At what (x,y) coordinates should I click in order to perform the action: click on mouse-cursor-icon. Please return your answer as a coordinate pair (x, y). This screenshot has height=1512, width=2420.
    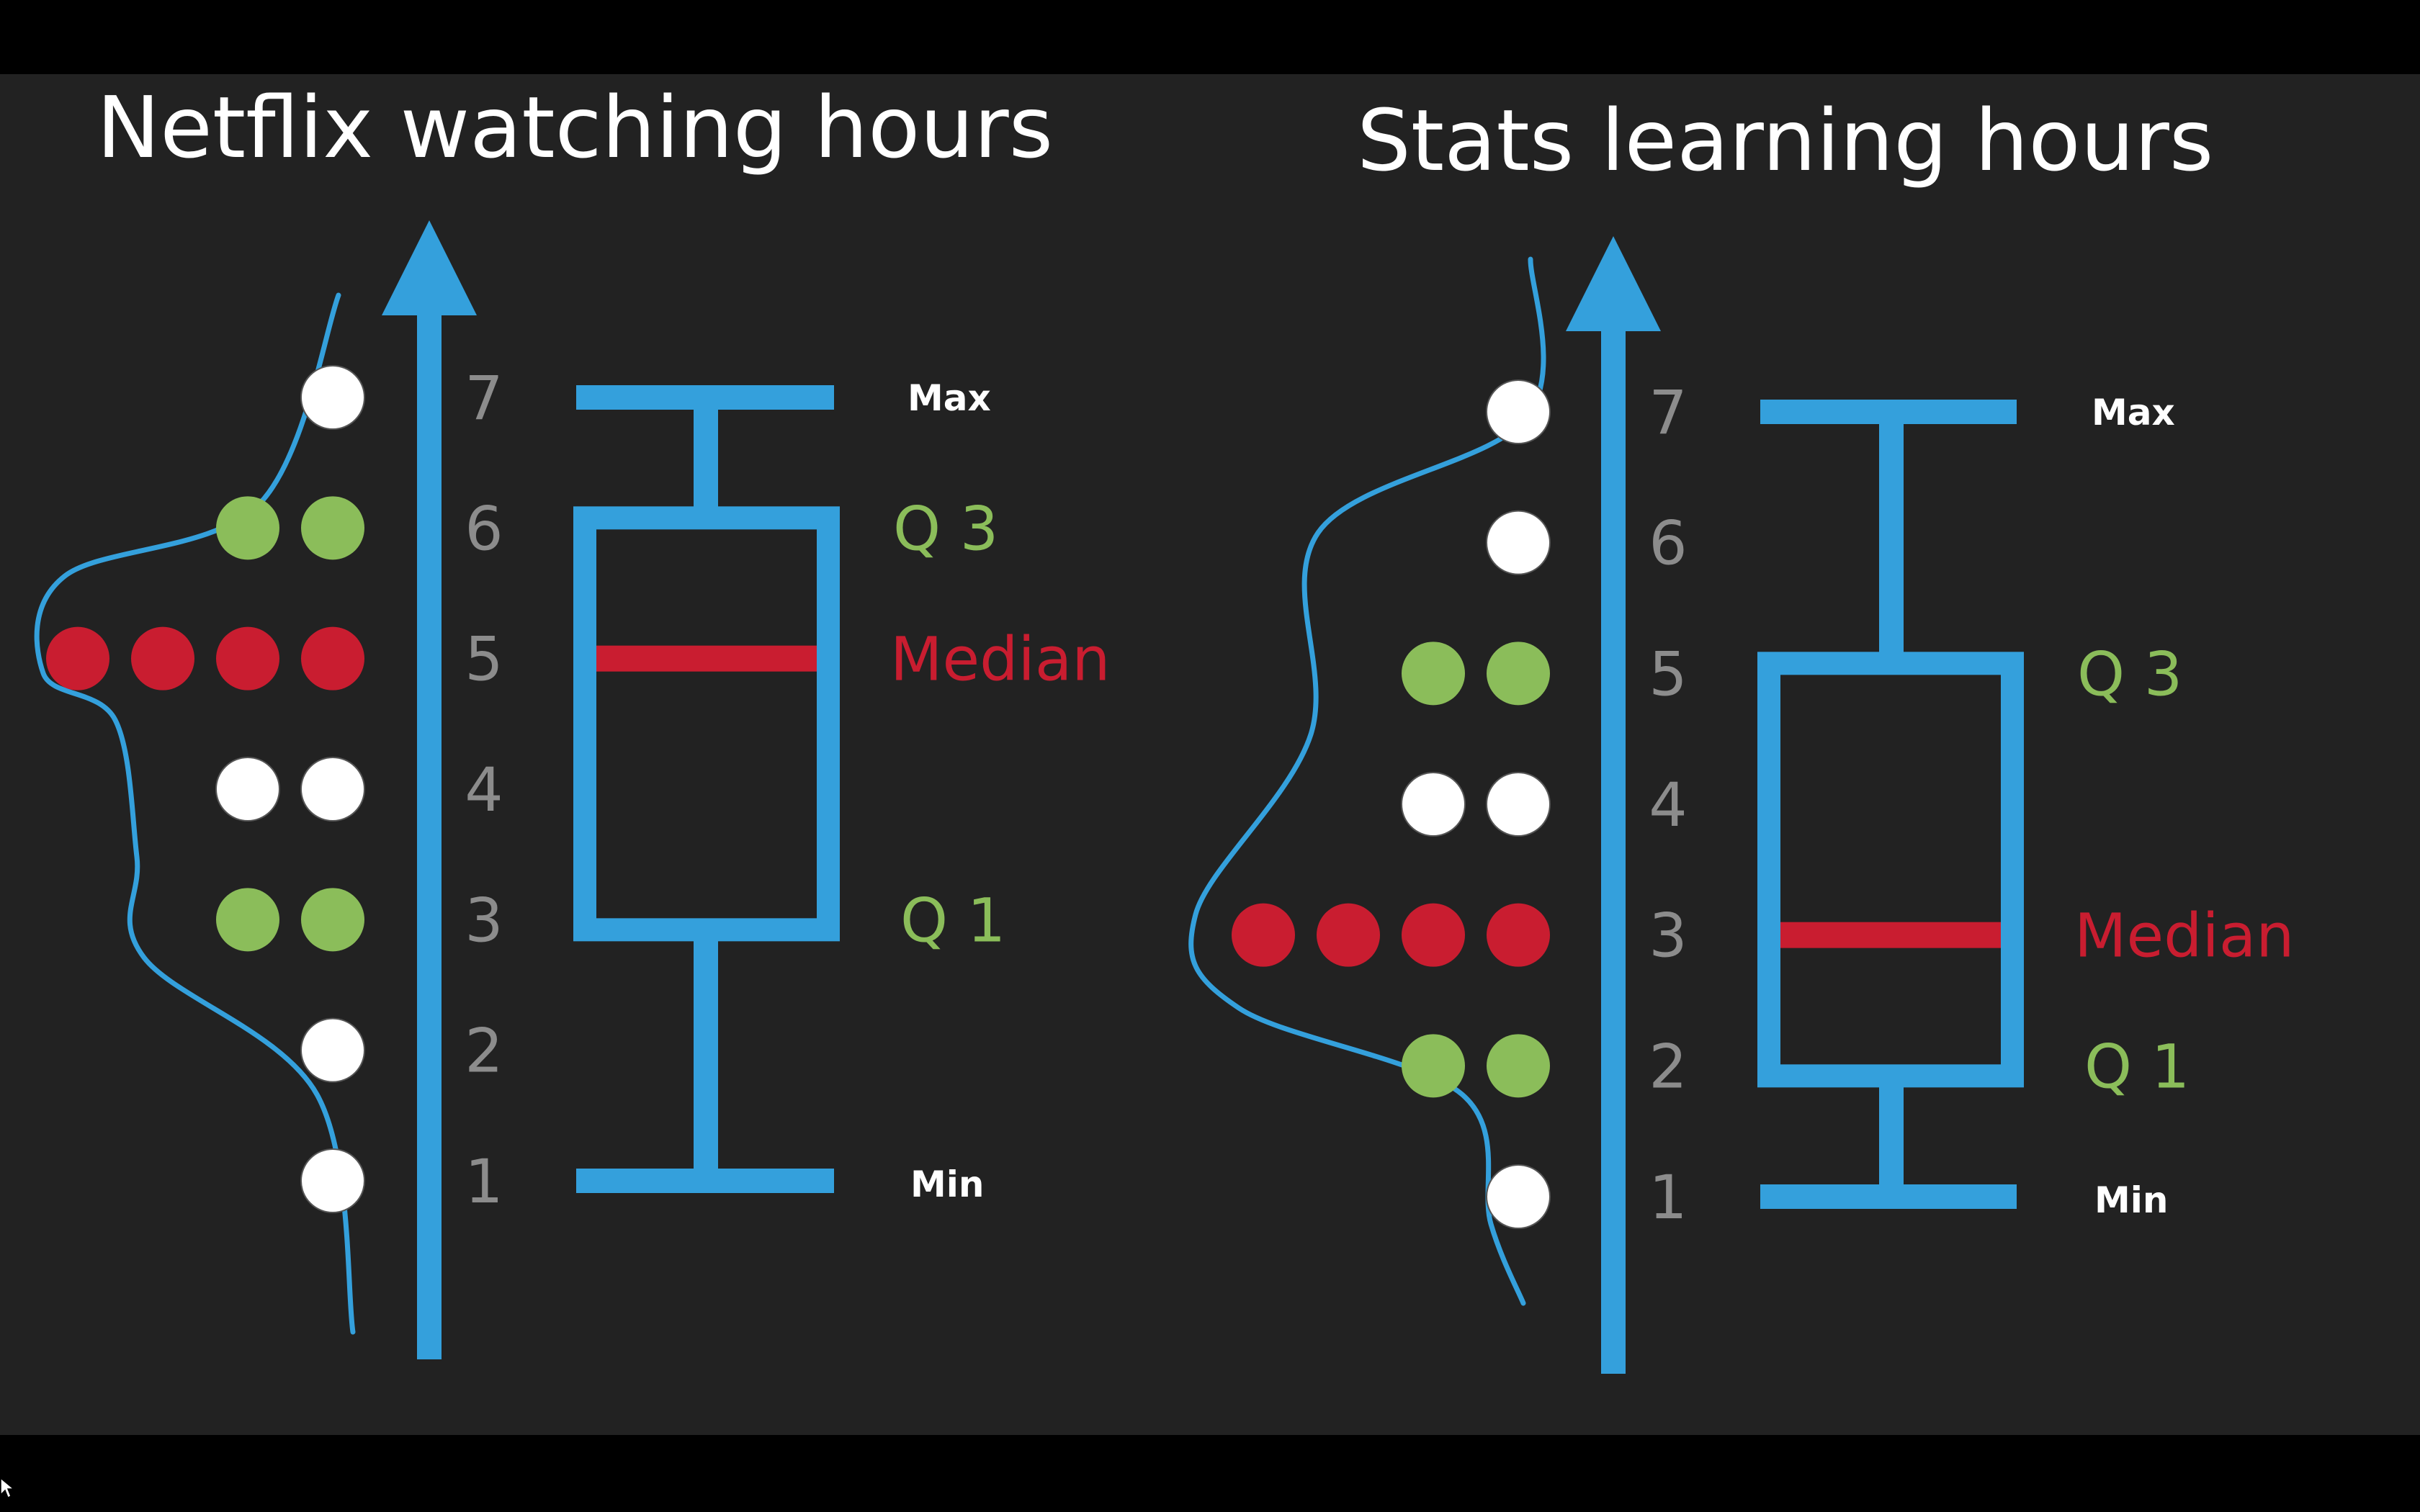
    Looking at the image, I should click on (8, 1488).